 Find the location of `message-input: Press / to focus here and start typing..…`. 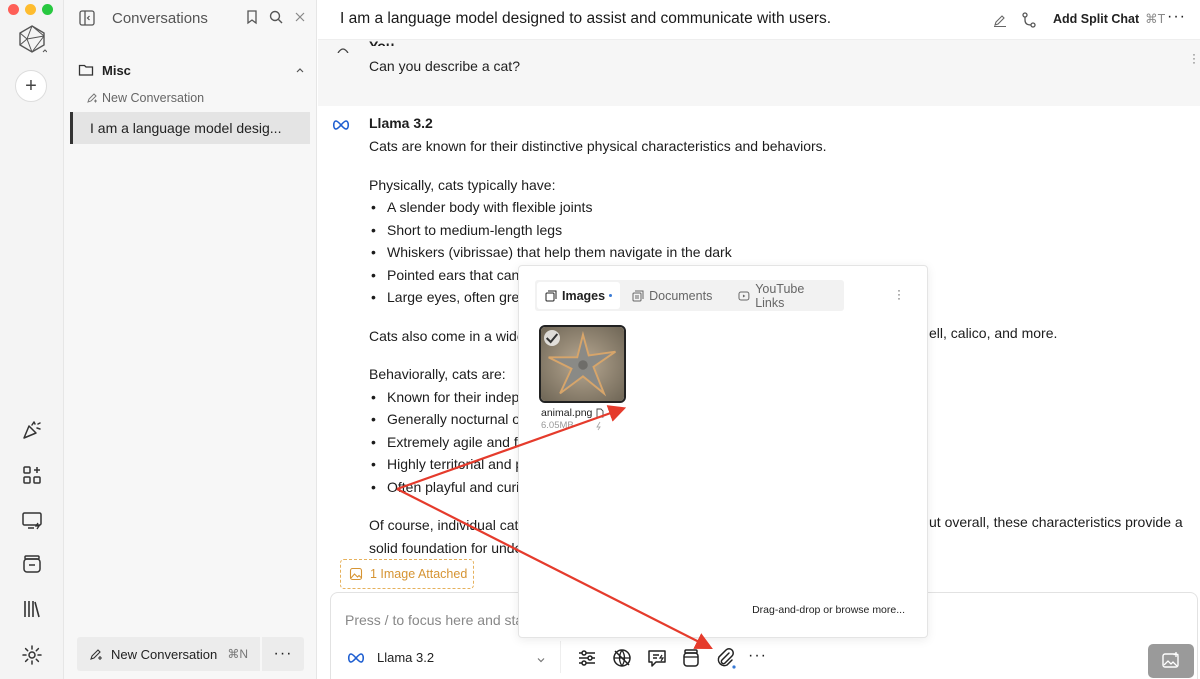

message-input: Press / to focus here and start typing..… is located at coordinates (435, 620).